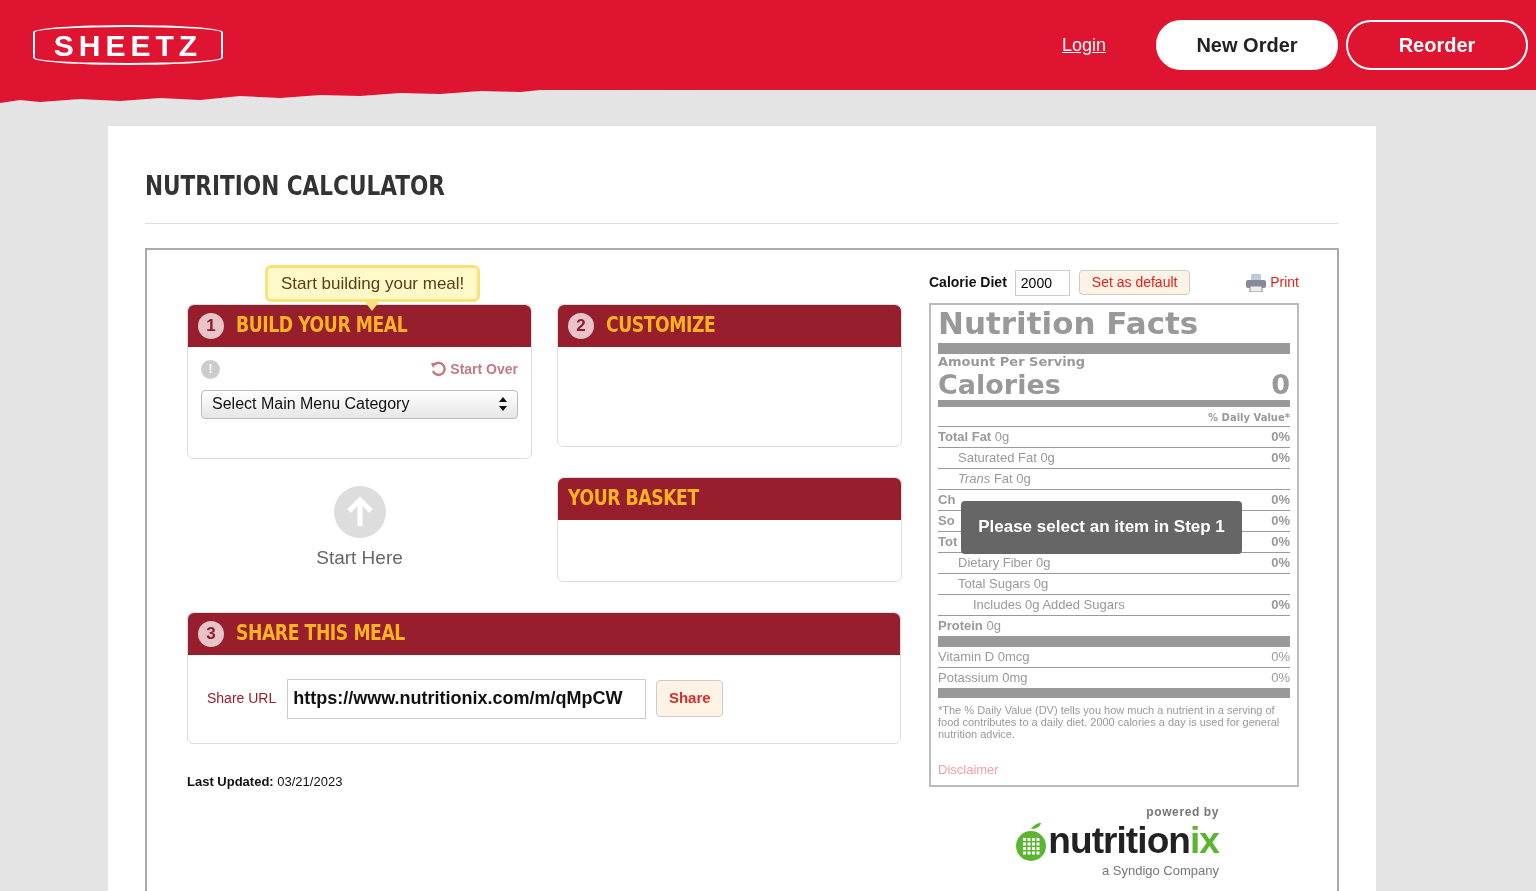 The image size is (1536, 891). Describe the element at coordinates (1003, 583) in the screenshot. I see `nutrient-label: Total Sugars 0g` at that location.